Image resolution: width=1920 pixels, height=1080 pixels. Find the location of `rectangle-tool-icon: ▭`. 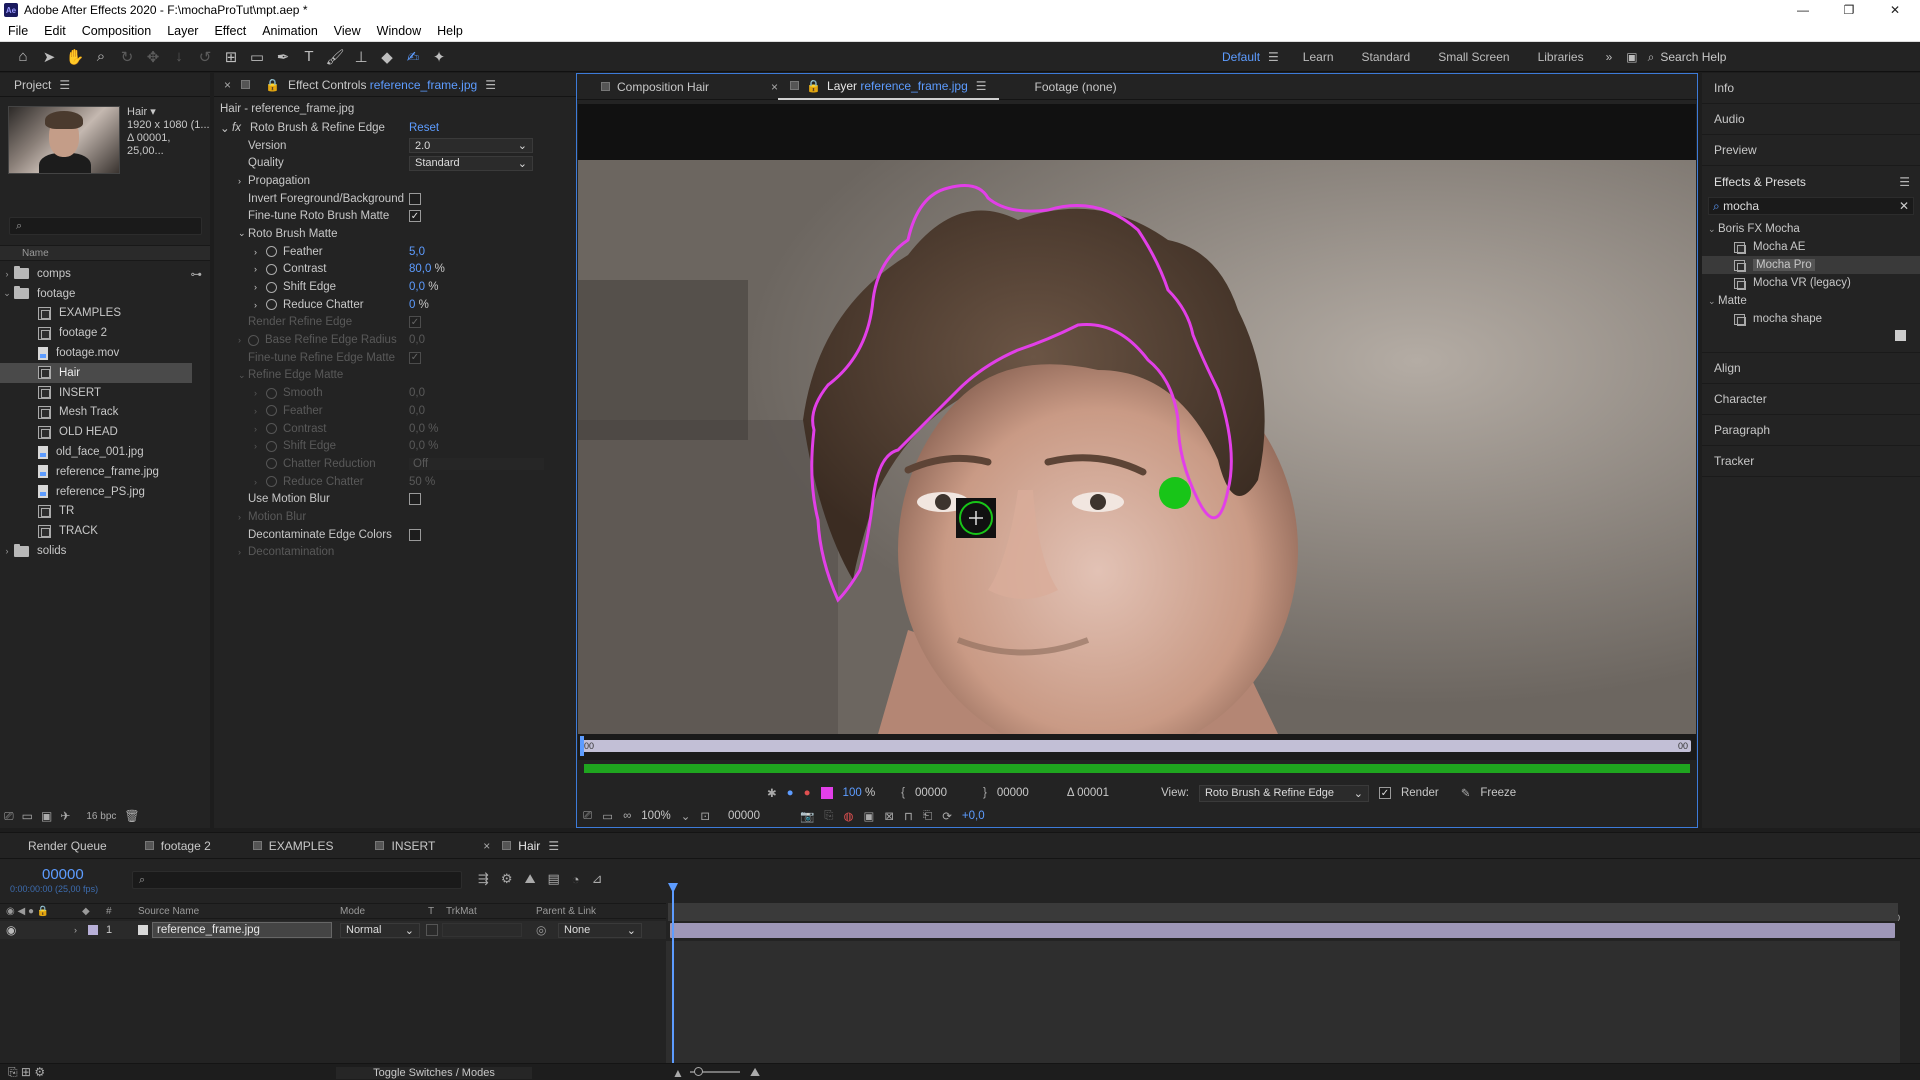

rectangle-tool-icon: ▭ is located at coordinates (257, 57).